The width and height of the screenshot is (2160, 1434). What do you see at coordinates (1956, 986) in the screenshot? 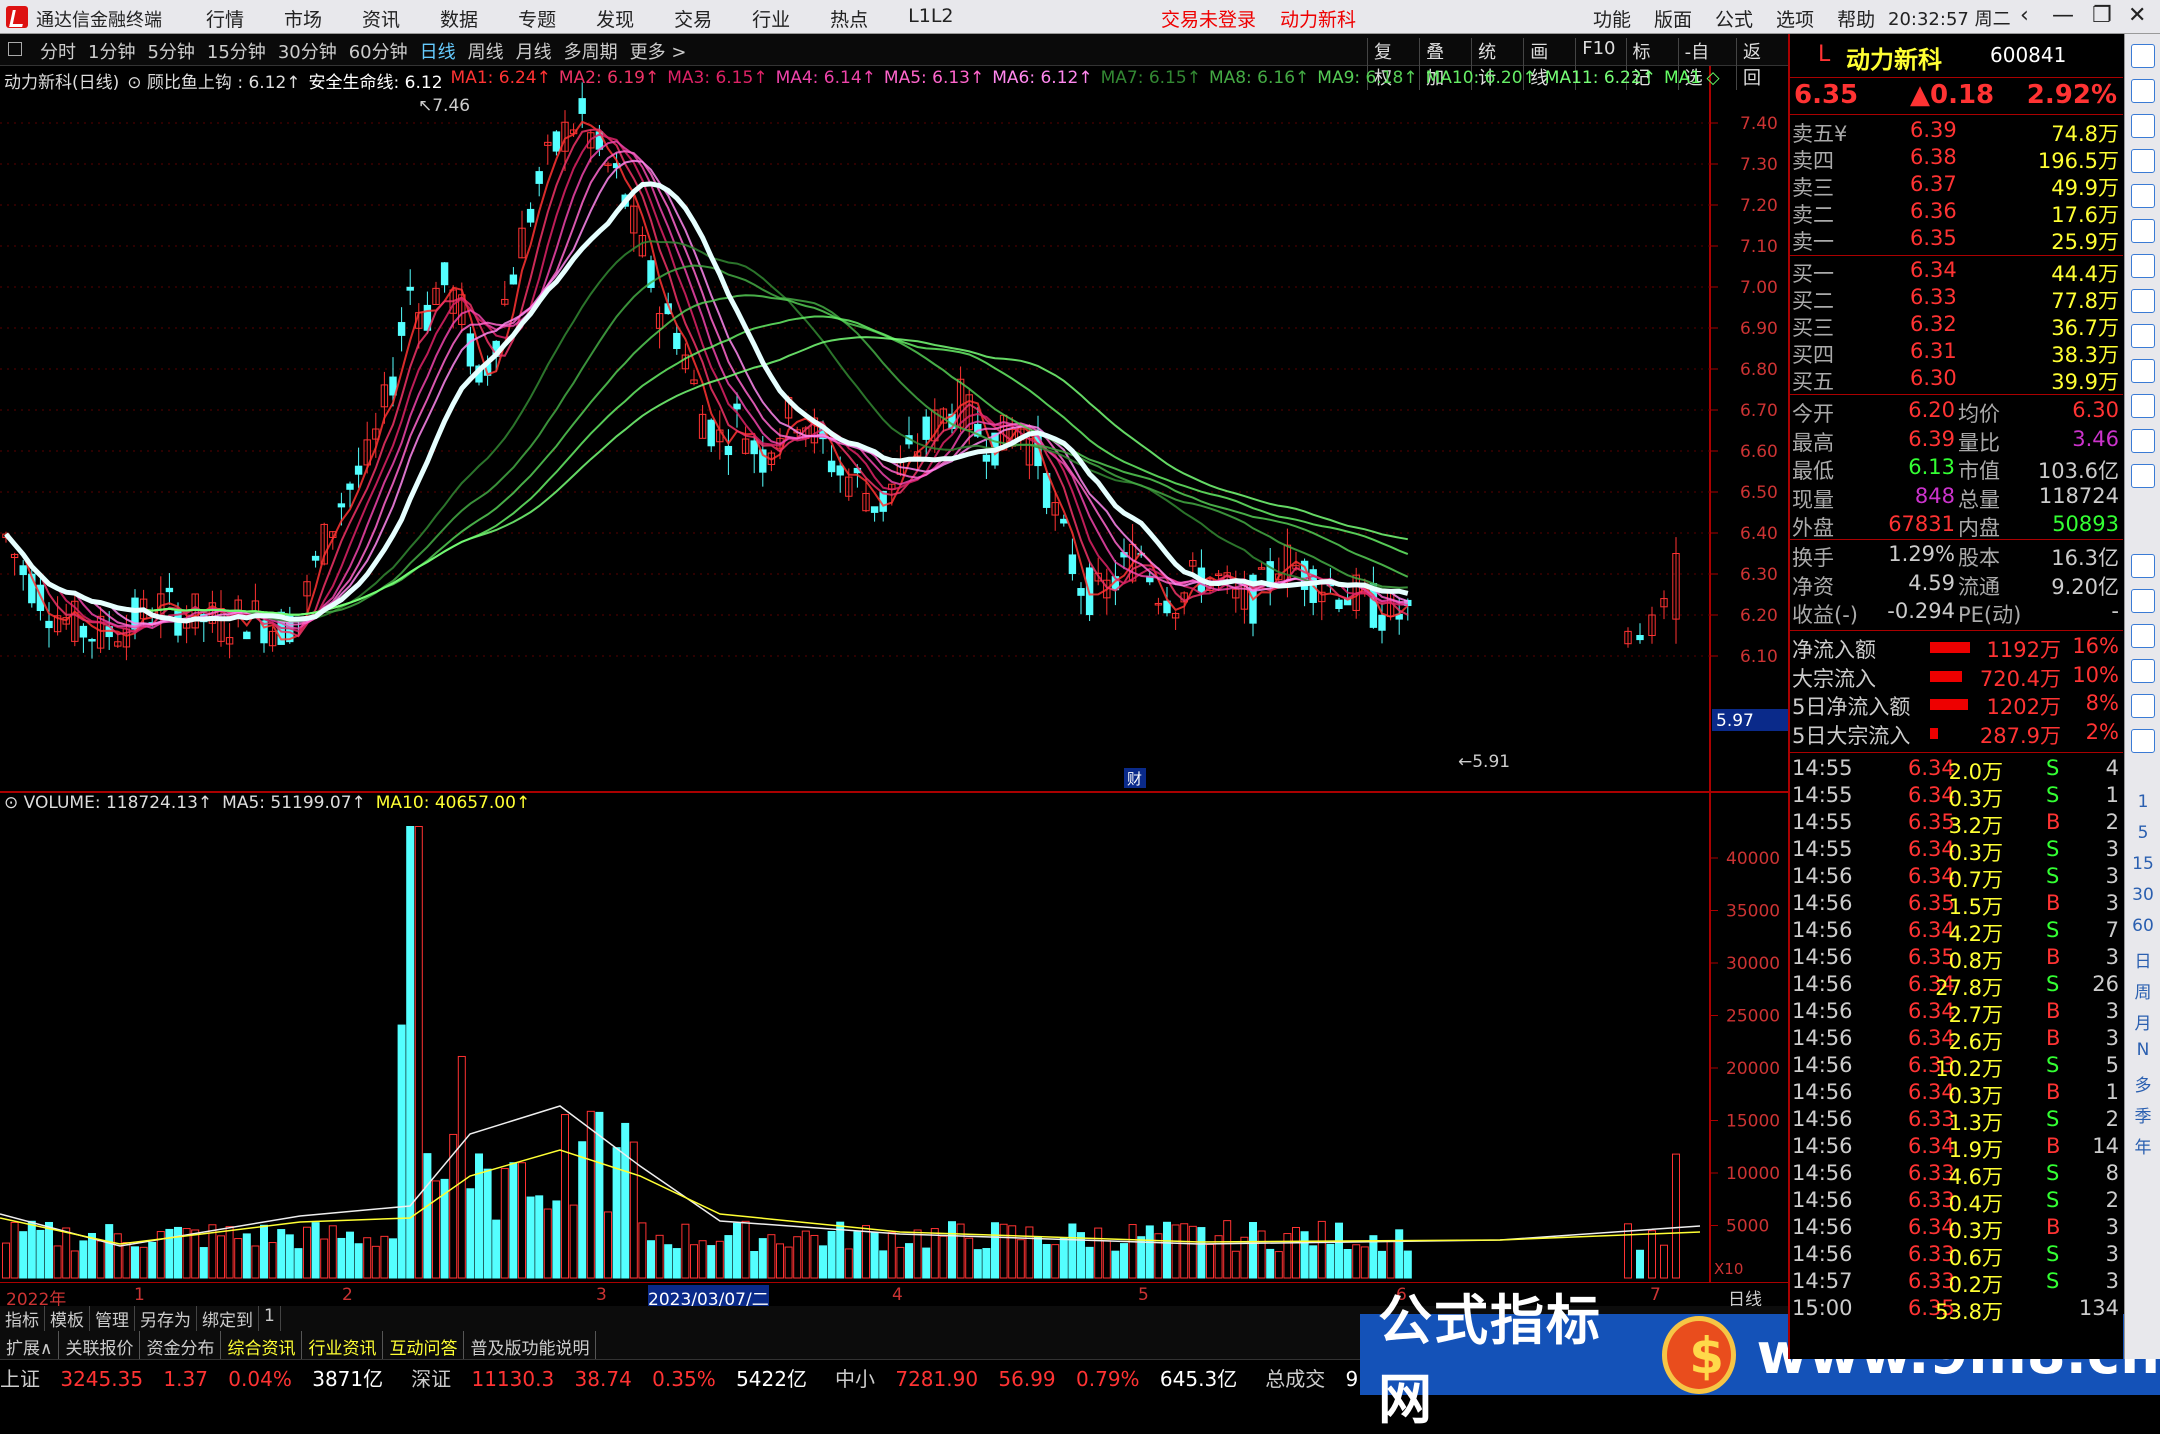
I see `tick-row: 14:56 6.34 27.8万 S 26` at bounding box center [1956, 986].